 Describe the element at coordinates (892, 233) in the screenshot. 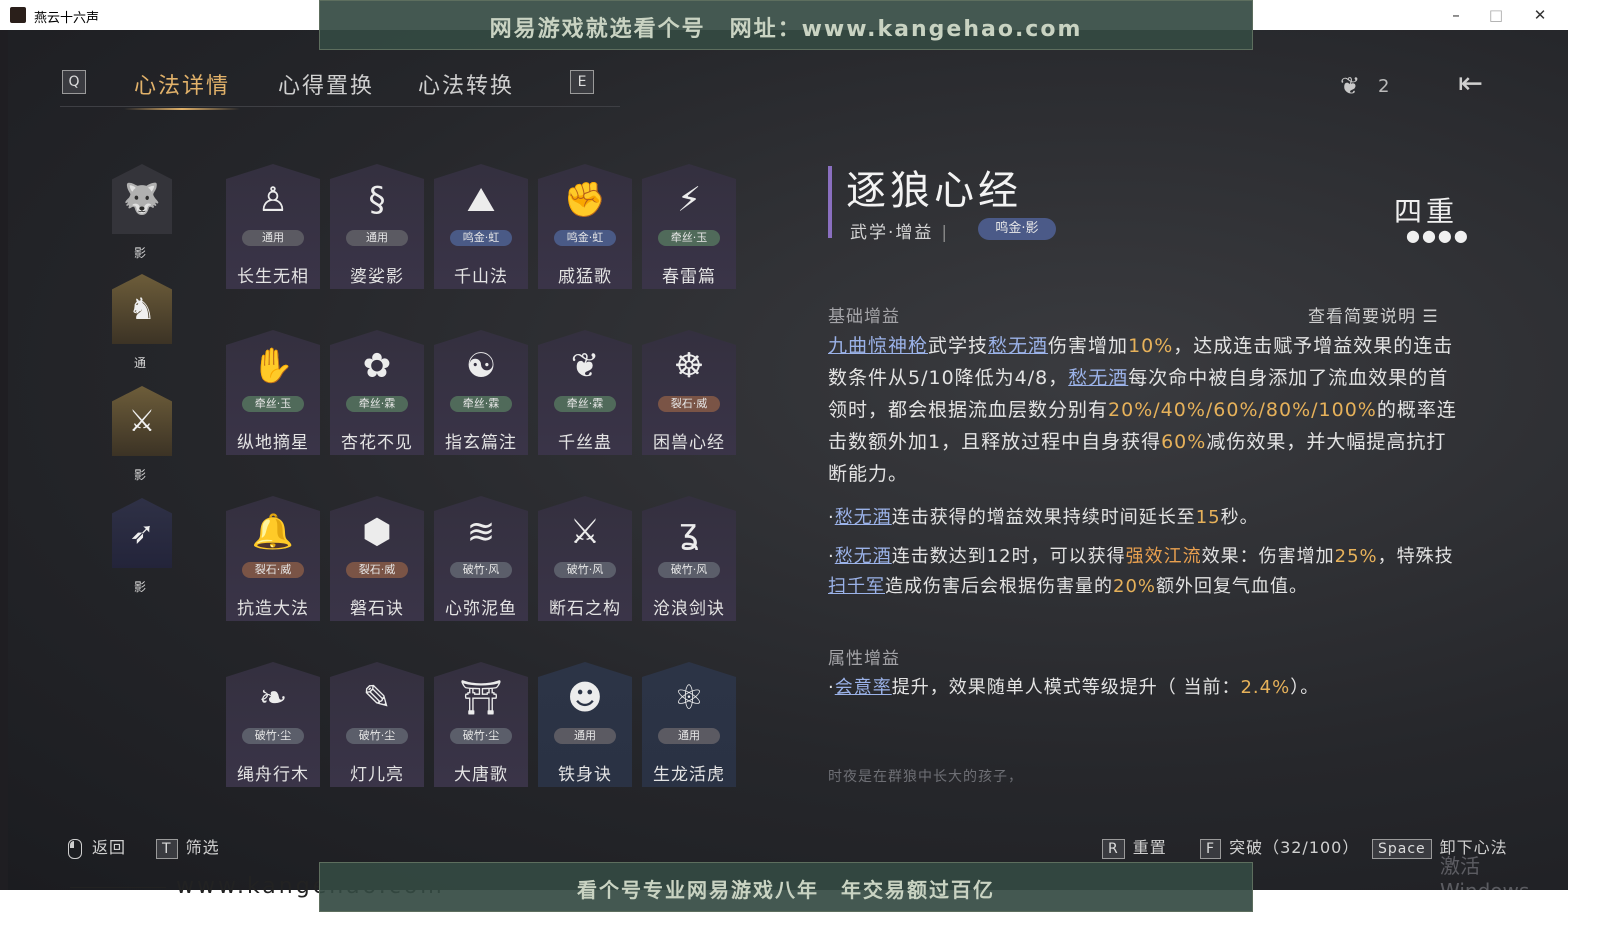

I see `method-type: 武学·增益` at that location.